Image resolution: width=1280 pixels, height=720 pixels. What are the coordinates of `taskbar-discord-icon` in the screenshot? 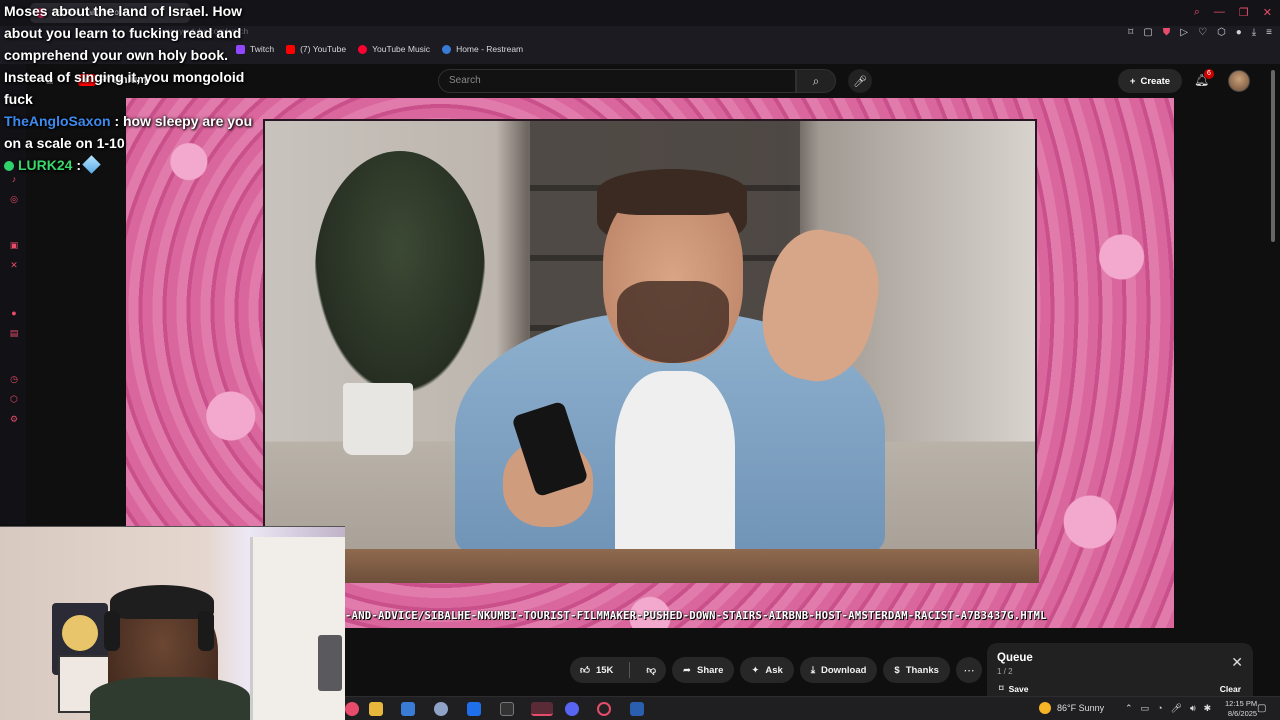 It's located at (572, 709).